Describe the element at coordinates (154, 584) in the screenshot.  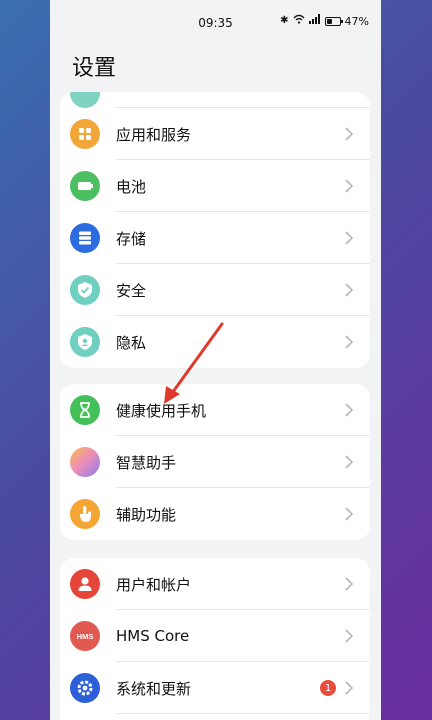
I see `settings-row-label: 用户和帐户` at that location.